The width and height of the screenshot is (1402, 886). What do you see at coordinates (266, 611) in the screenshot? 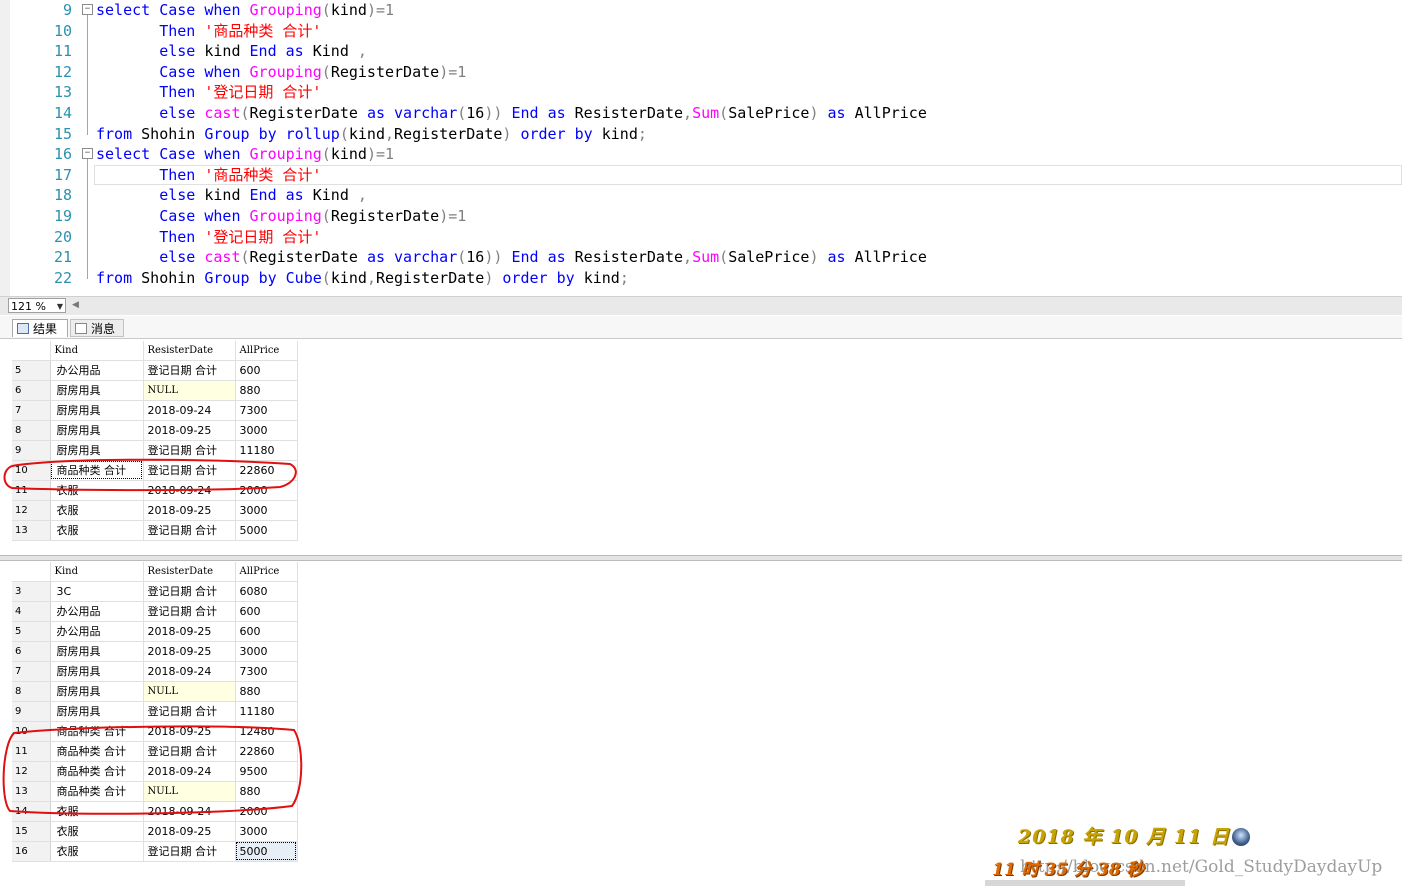
I see `cell-allprice: 600` at bounding box center [266, 611].